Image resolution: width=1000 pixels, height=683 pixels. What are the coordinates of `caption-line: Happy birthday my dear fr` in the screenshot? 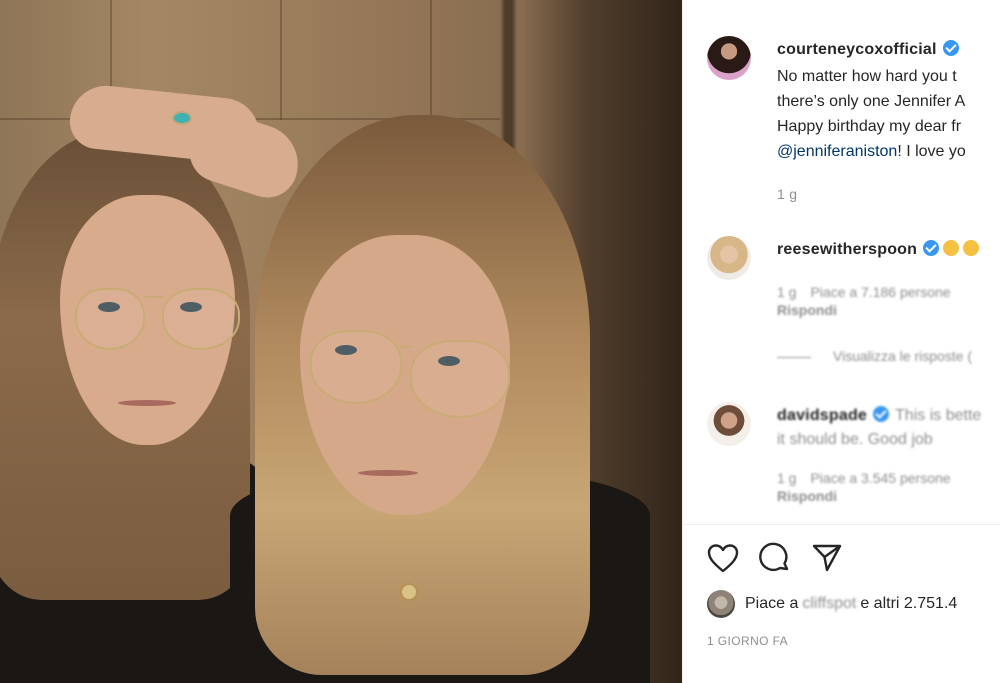 It's located at (869, 126).